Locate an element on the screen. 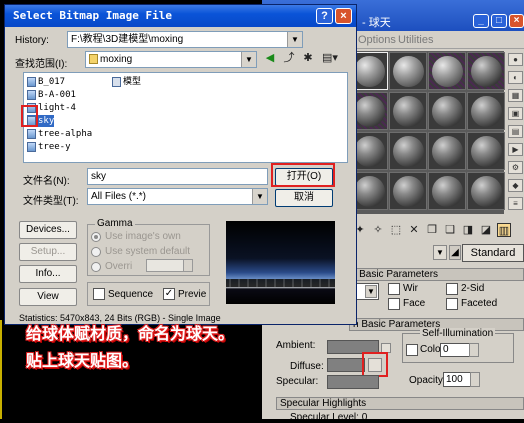 The height and width of the screenshot is (423, 524). diffuse-color-swatch is located at coordinates (346, 365).